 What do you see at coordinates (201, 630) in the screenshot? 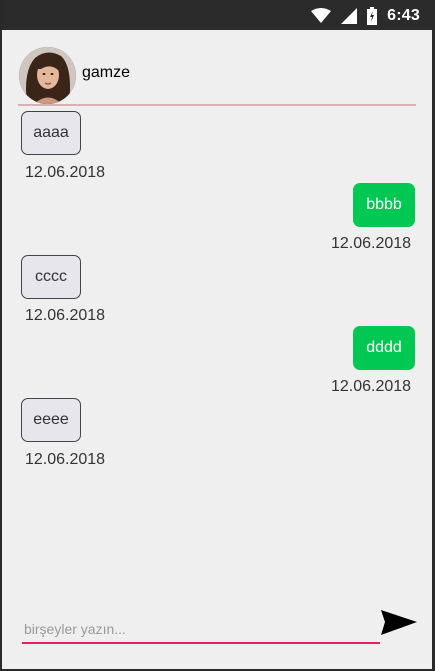
I see `message-input` at bounding box center [201, 630].